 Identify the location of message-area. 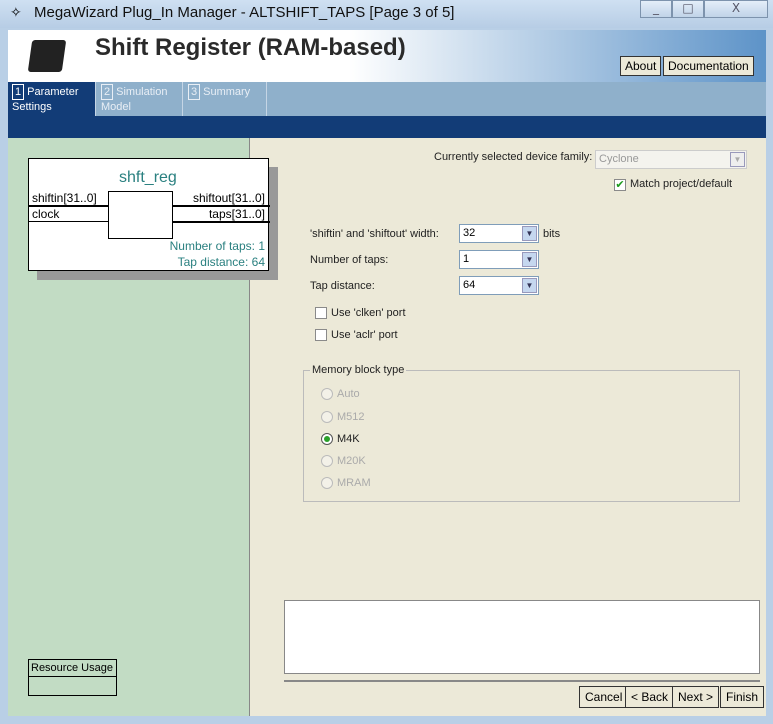
(522, 637).